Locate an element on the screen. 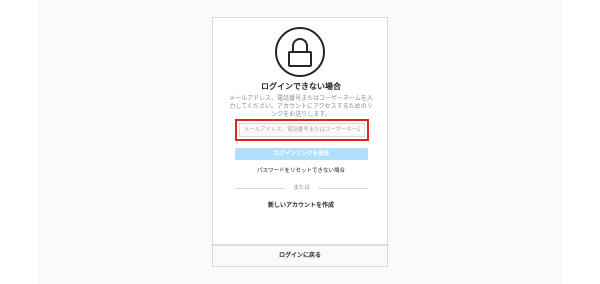 The width and height of the screenshot is (600, 284). divider-line is located at coordinates (343, 188).